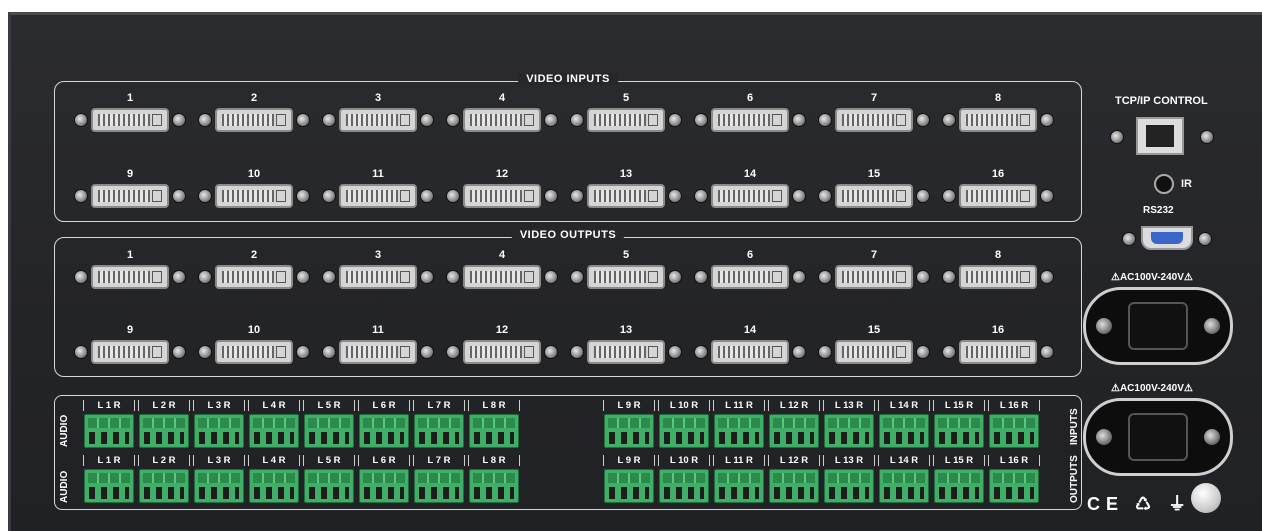 This screenshot has width=1262, height=531. What do you see at coordinates (750, 114) in the screenshot?
I see `video-input-port-6: 6` at bounding box center [750, 114].